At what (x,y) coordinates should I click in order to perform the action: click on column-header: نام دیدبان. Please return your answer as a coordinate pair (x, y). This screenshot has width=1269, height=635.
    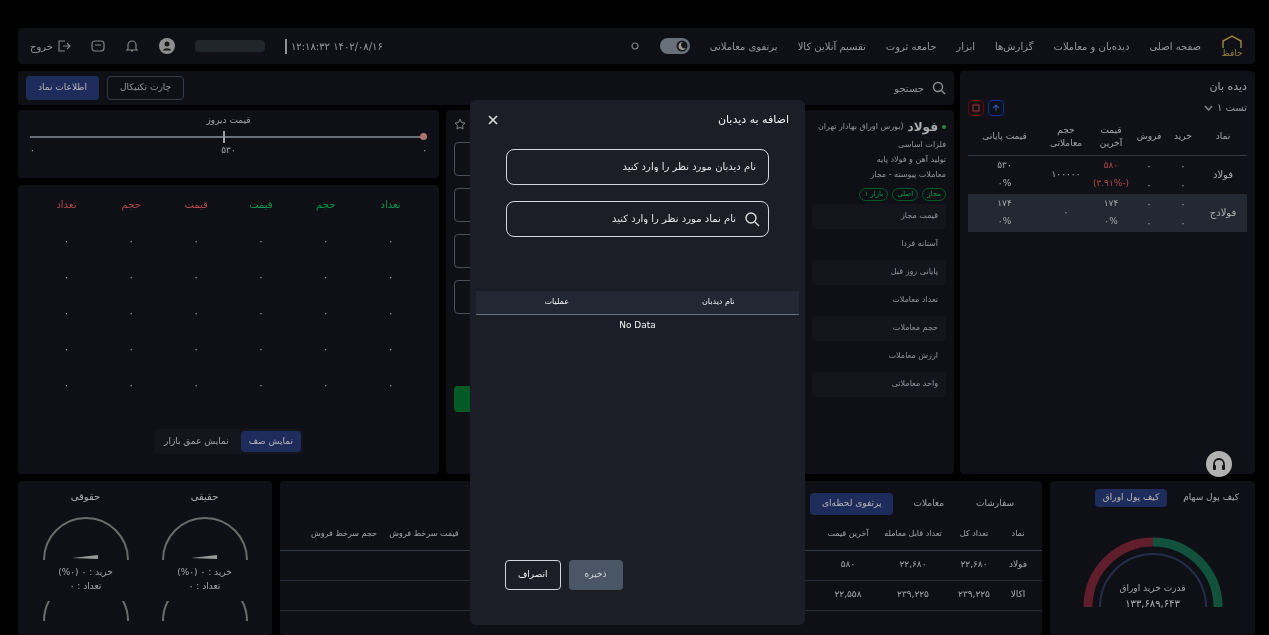
    Looking at the image, I should click on (718, 302).